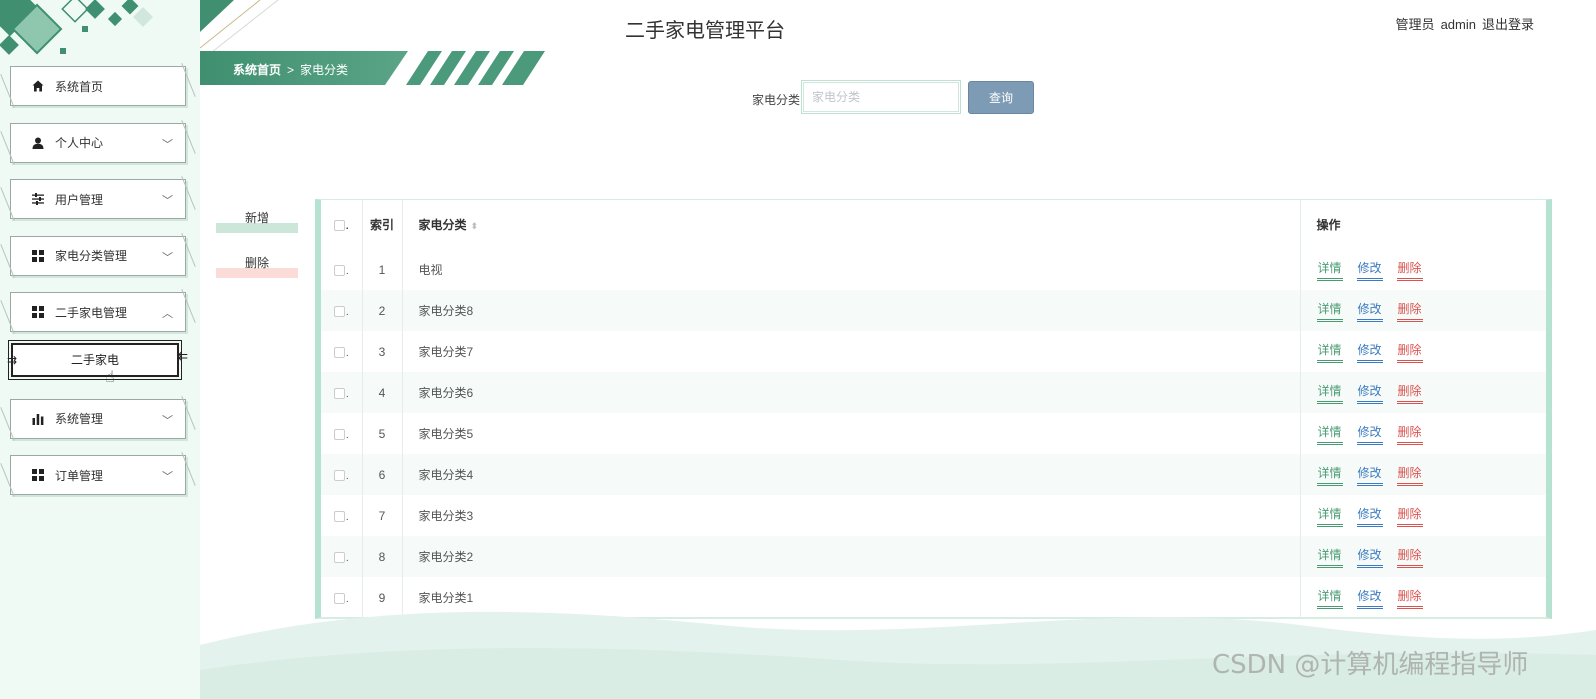 This screenshot has height=699, width=1596. Describe the element at coordinates (1415, 24) in the screenshot. I see `user-role: 管理员` at that location.